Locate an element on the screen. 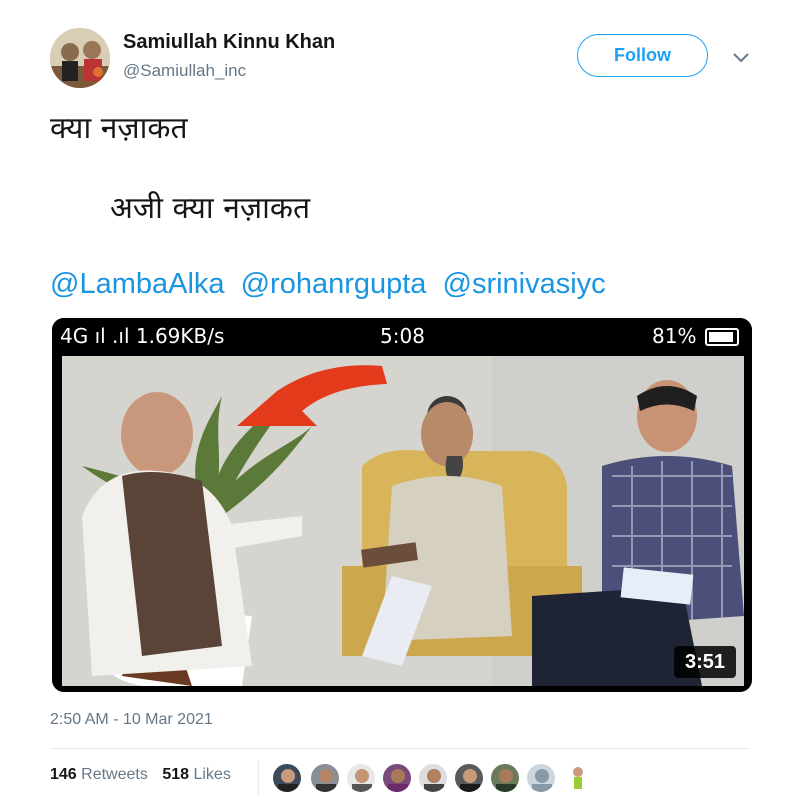 The width and height of the screenshot is (800, 808). follow-button: Follow is located at coordinates (642, 55).